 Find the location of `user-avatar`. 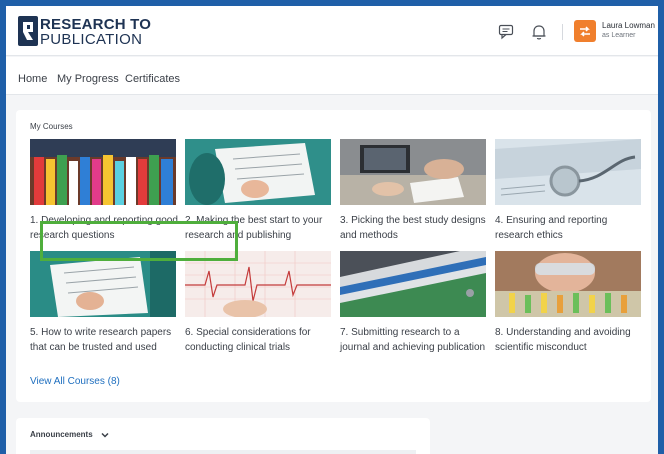

user-avatar is located at coordinates (585, 31).